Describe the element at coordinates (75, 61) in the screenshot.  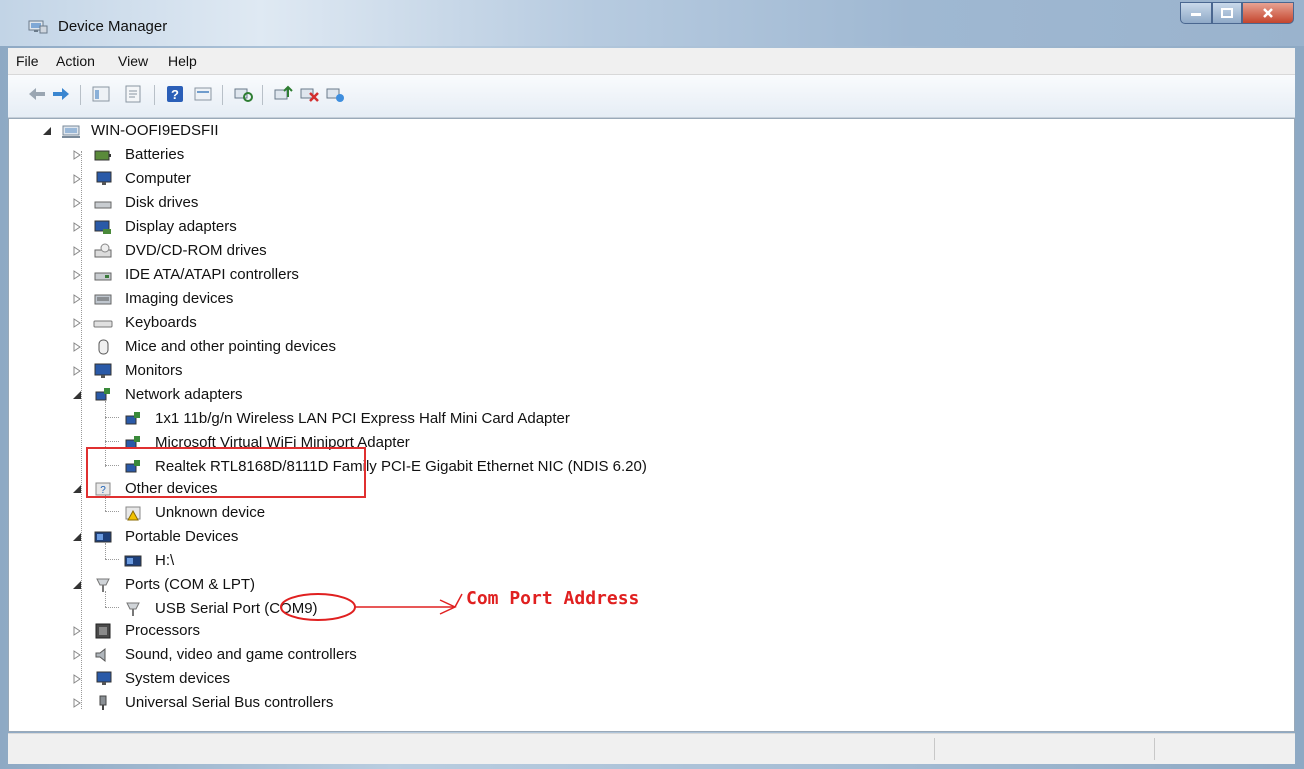
I see `menu-action: Action` at that location.